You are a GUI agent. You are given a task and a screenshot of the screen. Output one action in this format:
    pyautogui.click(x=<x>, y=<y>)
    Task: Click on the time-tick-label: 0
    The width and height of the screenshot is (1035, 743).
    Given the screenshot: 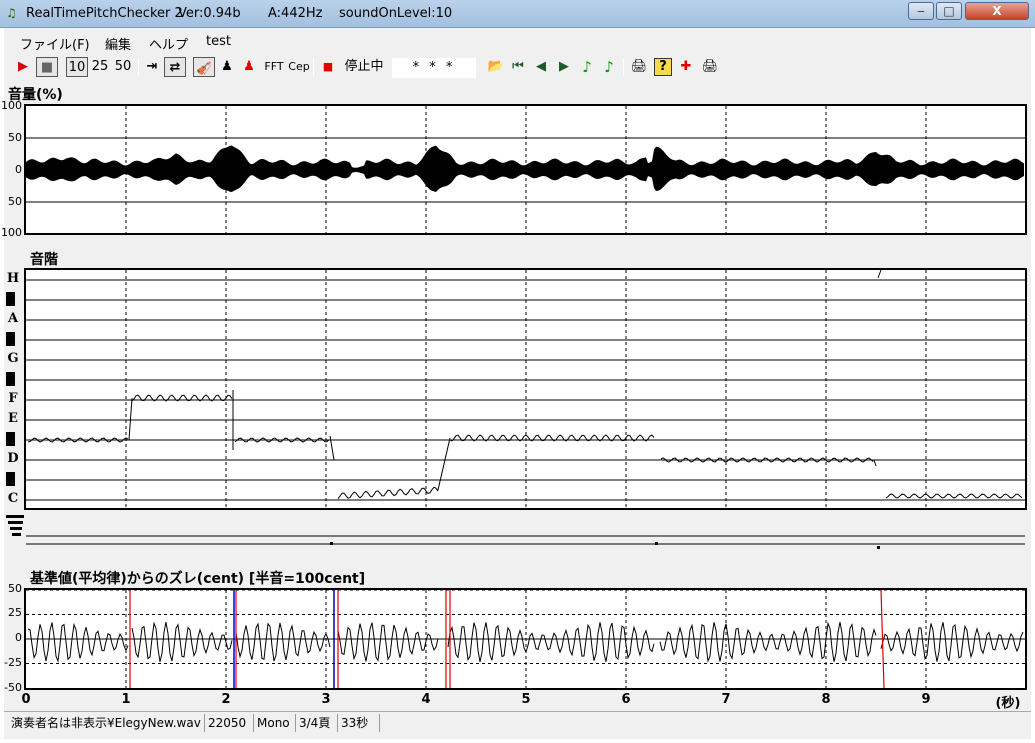 What is the action you would take?
    pyautogui.click(x=26, y=699)
    